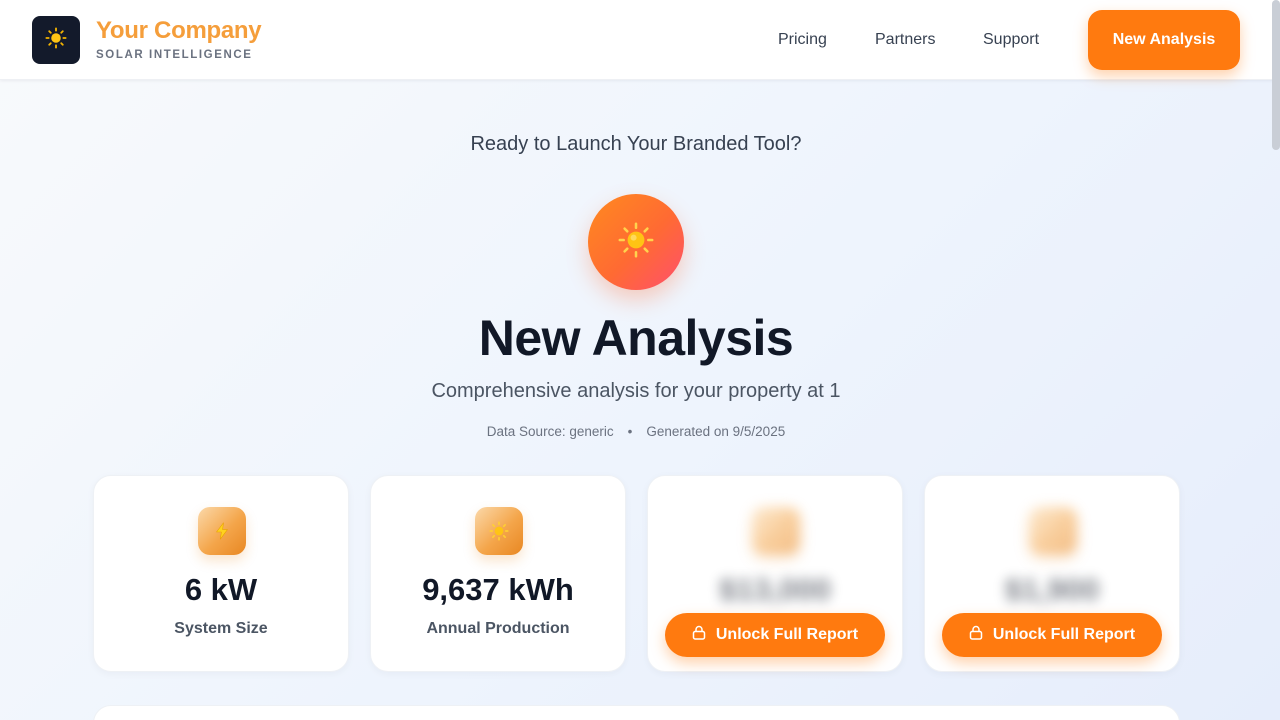 The image size is (1280, 720). Describe the element at coordinates (716, 431) in the screenshot. I see `generated-date: Generated on 9/5/2025` at that location.